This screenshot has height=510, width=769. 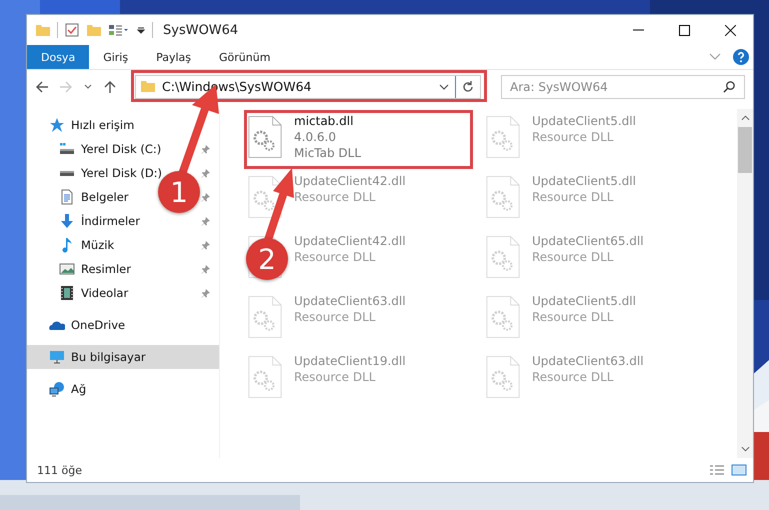 I want to click on view-options-icon, so click(x=119, y=30).